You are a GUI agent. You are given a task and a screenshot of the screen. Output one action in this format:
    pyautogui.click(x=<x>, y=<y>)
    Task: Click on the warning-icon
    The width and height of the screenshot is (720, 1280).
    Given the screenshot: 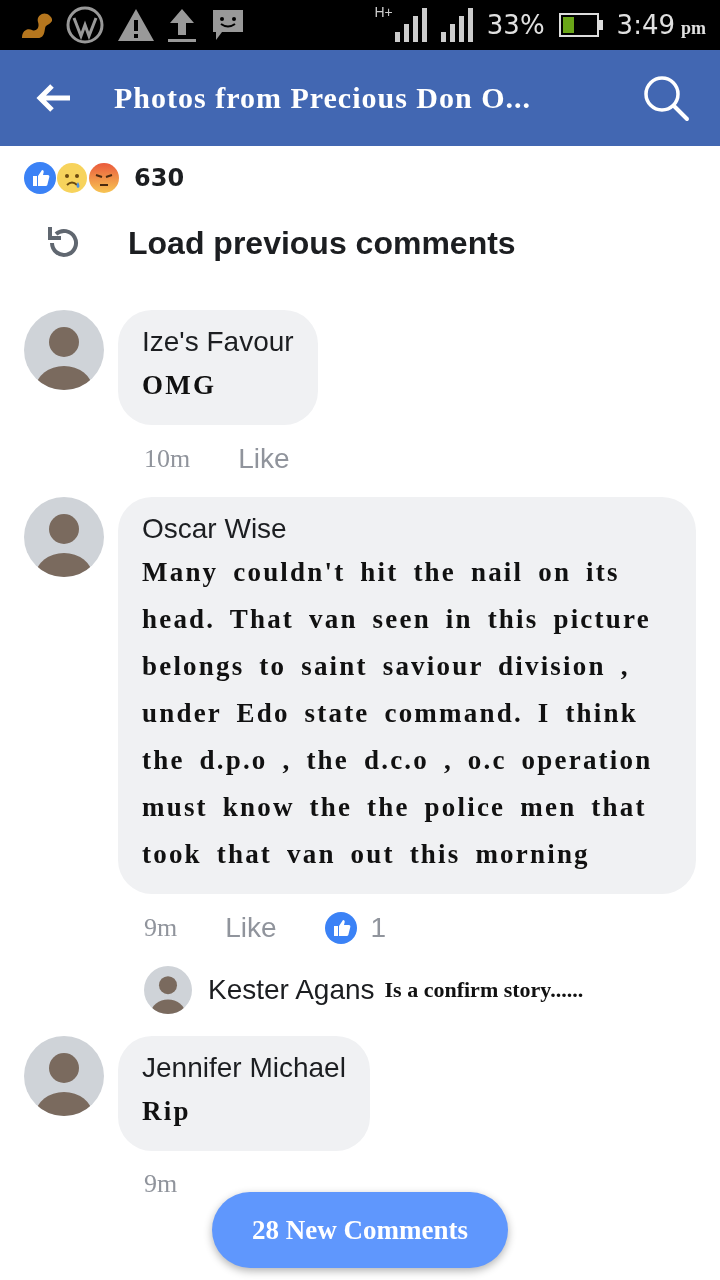 What is the action you would take?
    pyautogui.click(x=136, y=25)
    